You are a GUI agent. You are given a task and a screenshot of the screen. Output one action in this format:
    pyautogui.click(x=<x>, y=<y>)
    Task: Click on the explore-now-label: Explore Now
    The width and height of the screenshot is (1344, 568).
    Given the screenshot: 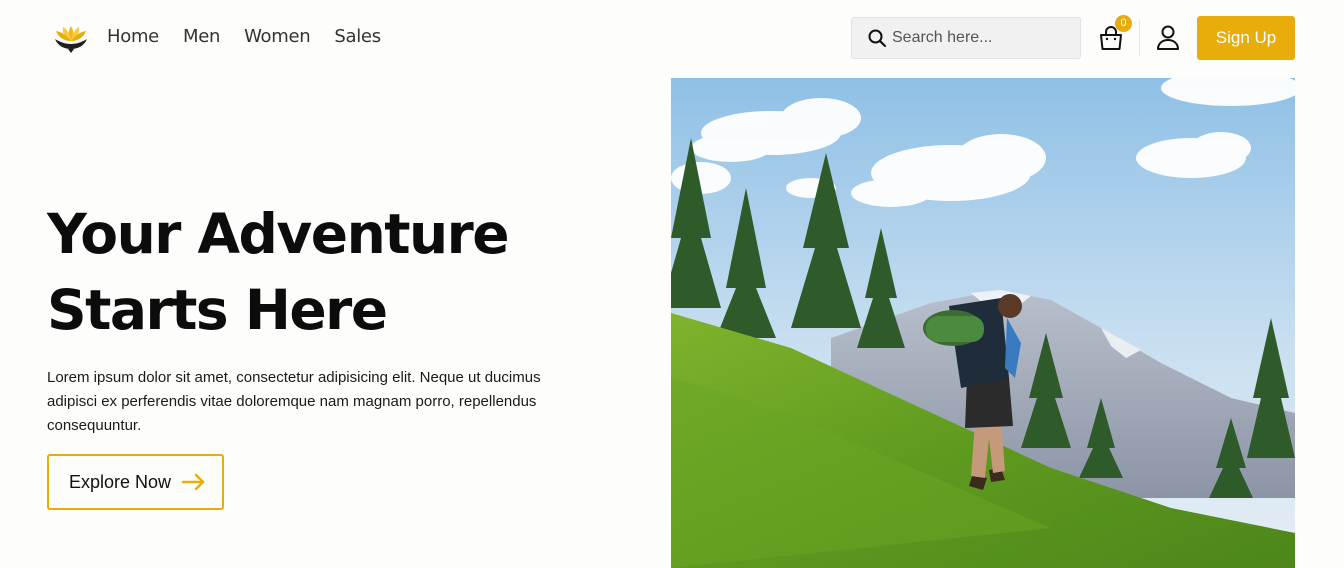 What is the action you would take?
    pyautogui.click(x=120, y=481)
    